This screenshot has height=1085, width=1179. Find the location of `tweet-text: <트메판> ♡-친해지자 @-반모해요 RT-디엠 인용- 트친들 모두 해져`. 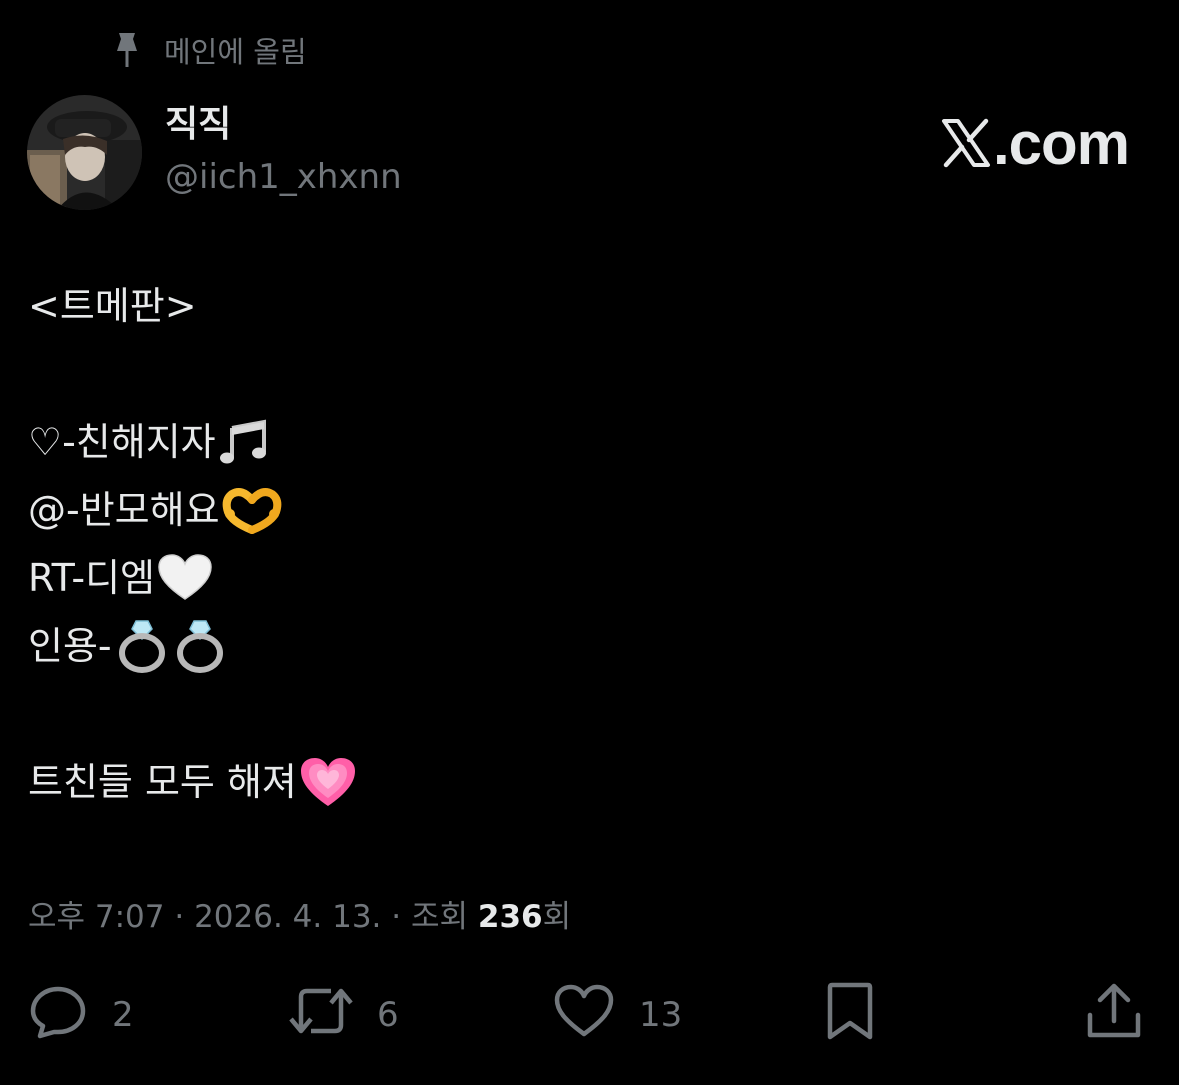

tweet-text: <트메판> ♡-친해지자 @-반모해요 RT-디엠 인용- 트친들 모두 해져 is located at coordinates (192, 544).